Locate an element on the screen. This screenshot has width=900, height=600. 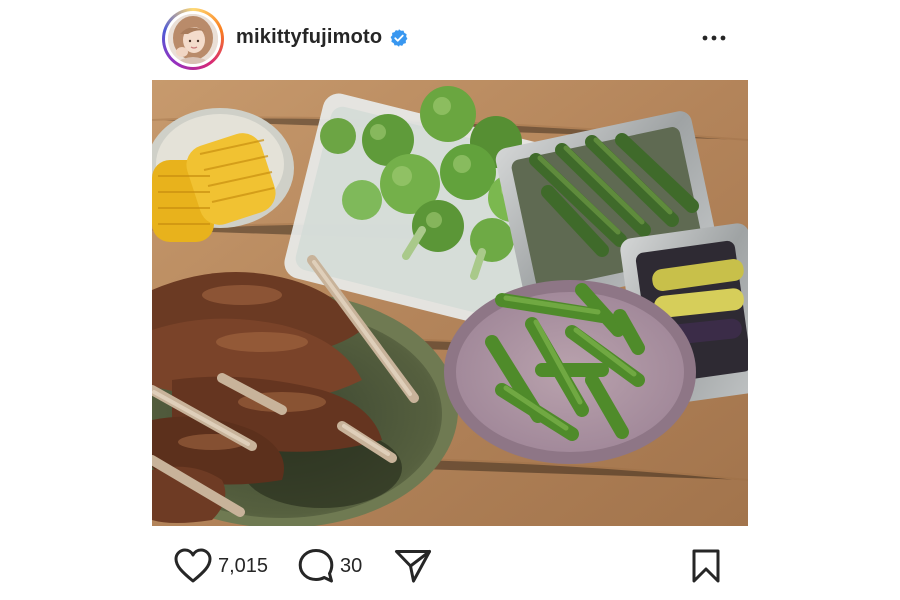
more-options-icon is located at coordinates (714, 38).